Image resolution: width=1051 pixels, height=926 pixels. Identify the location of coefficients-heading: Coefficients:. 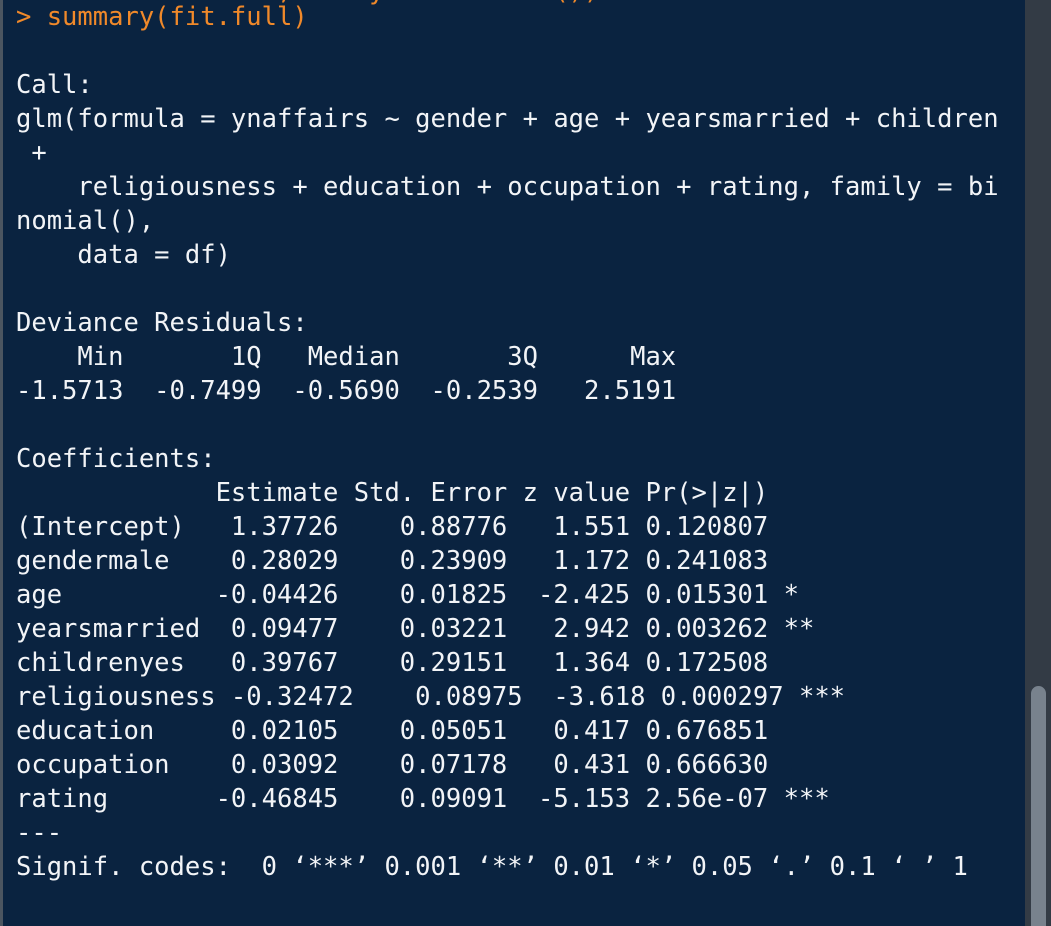
(116, 459).